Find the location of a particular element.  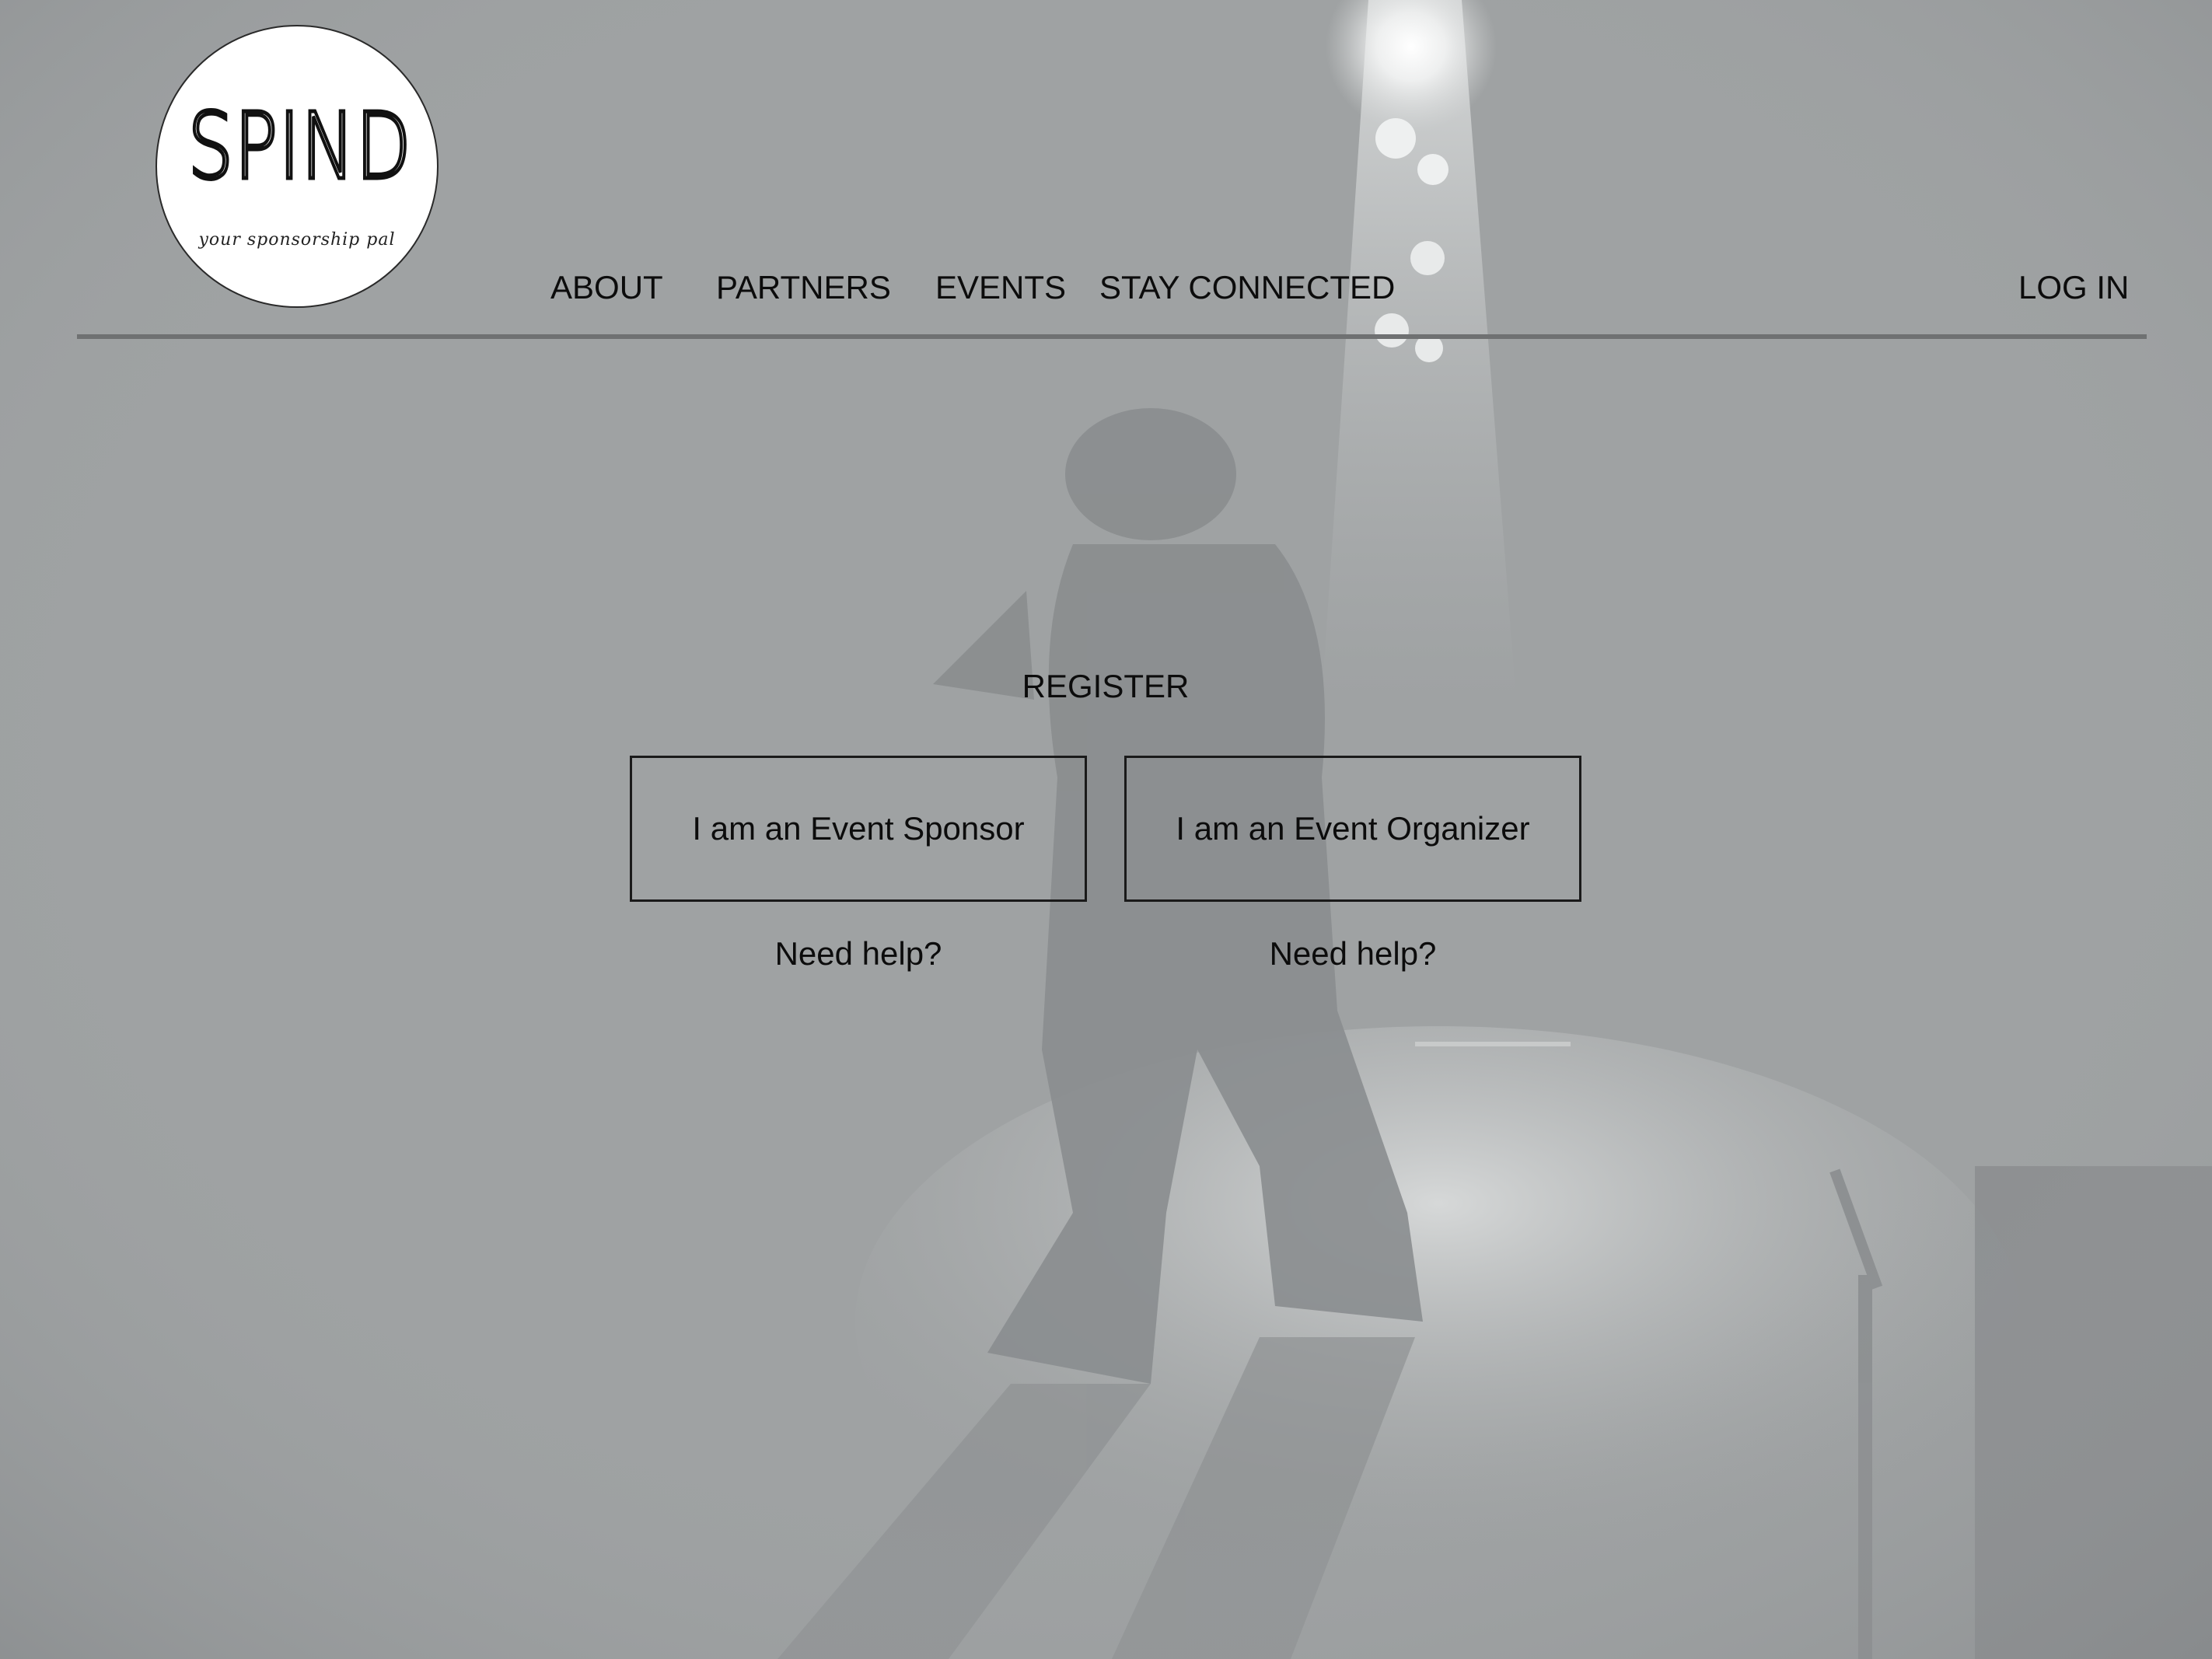

nav-partners: PARTNERS is located at coordinates (803, 287).